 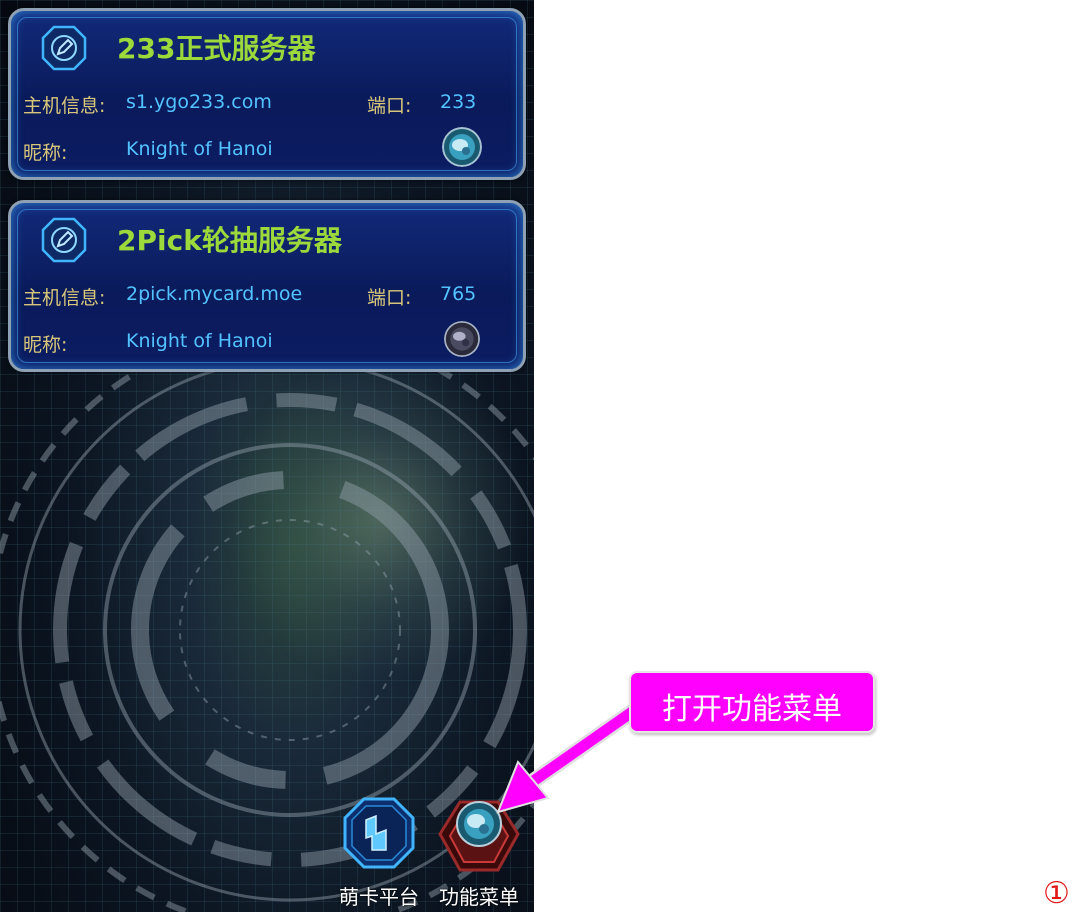 What do you see at coordinates (229, 240) in the screenshot?
I see `server-title: 2Pick轮抽服务器` at bounding box center [229, 240].